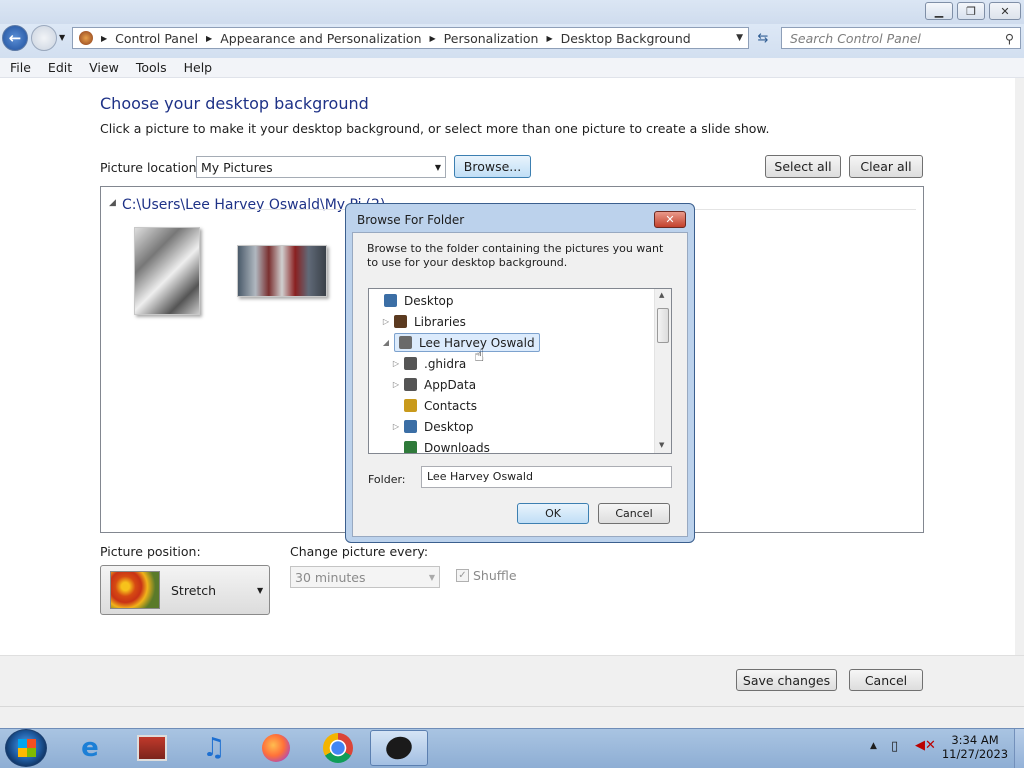  I want to click on show-hidden-icons-button: ▲, so click(873, 746).